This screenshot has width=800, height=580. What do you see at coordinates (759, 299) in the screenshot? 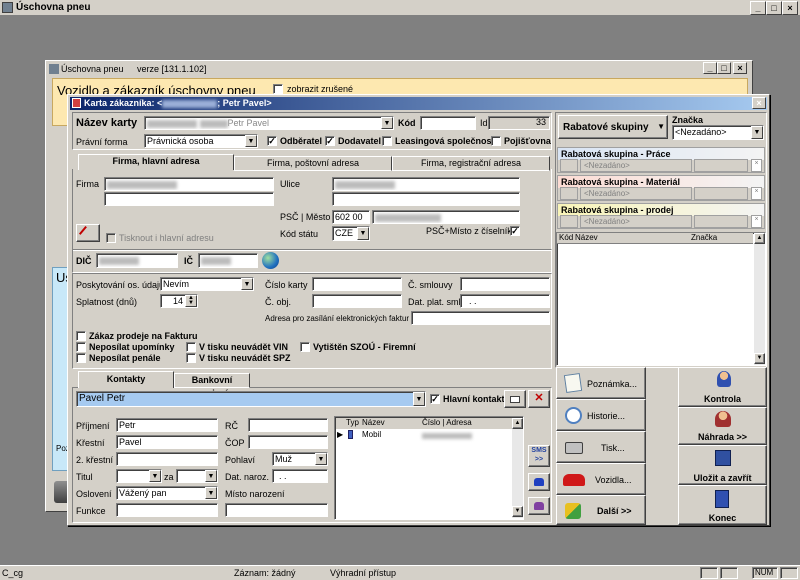
I see `rabat-list-scrollbar: ▲ ▼` at bounding box center [759, 299].